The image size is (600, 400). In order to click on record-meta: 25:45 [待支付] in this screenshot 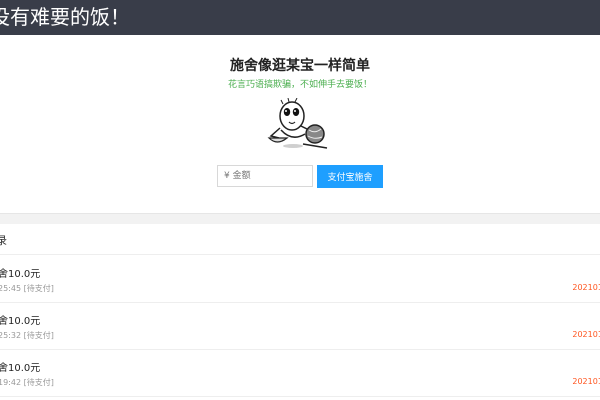, I will do `click(27, 288)`.